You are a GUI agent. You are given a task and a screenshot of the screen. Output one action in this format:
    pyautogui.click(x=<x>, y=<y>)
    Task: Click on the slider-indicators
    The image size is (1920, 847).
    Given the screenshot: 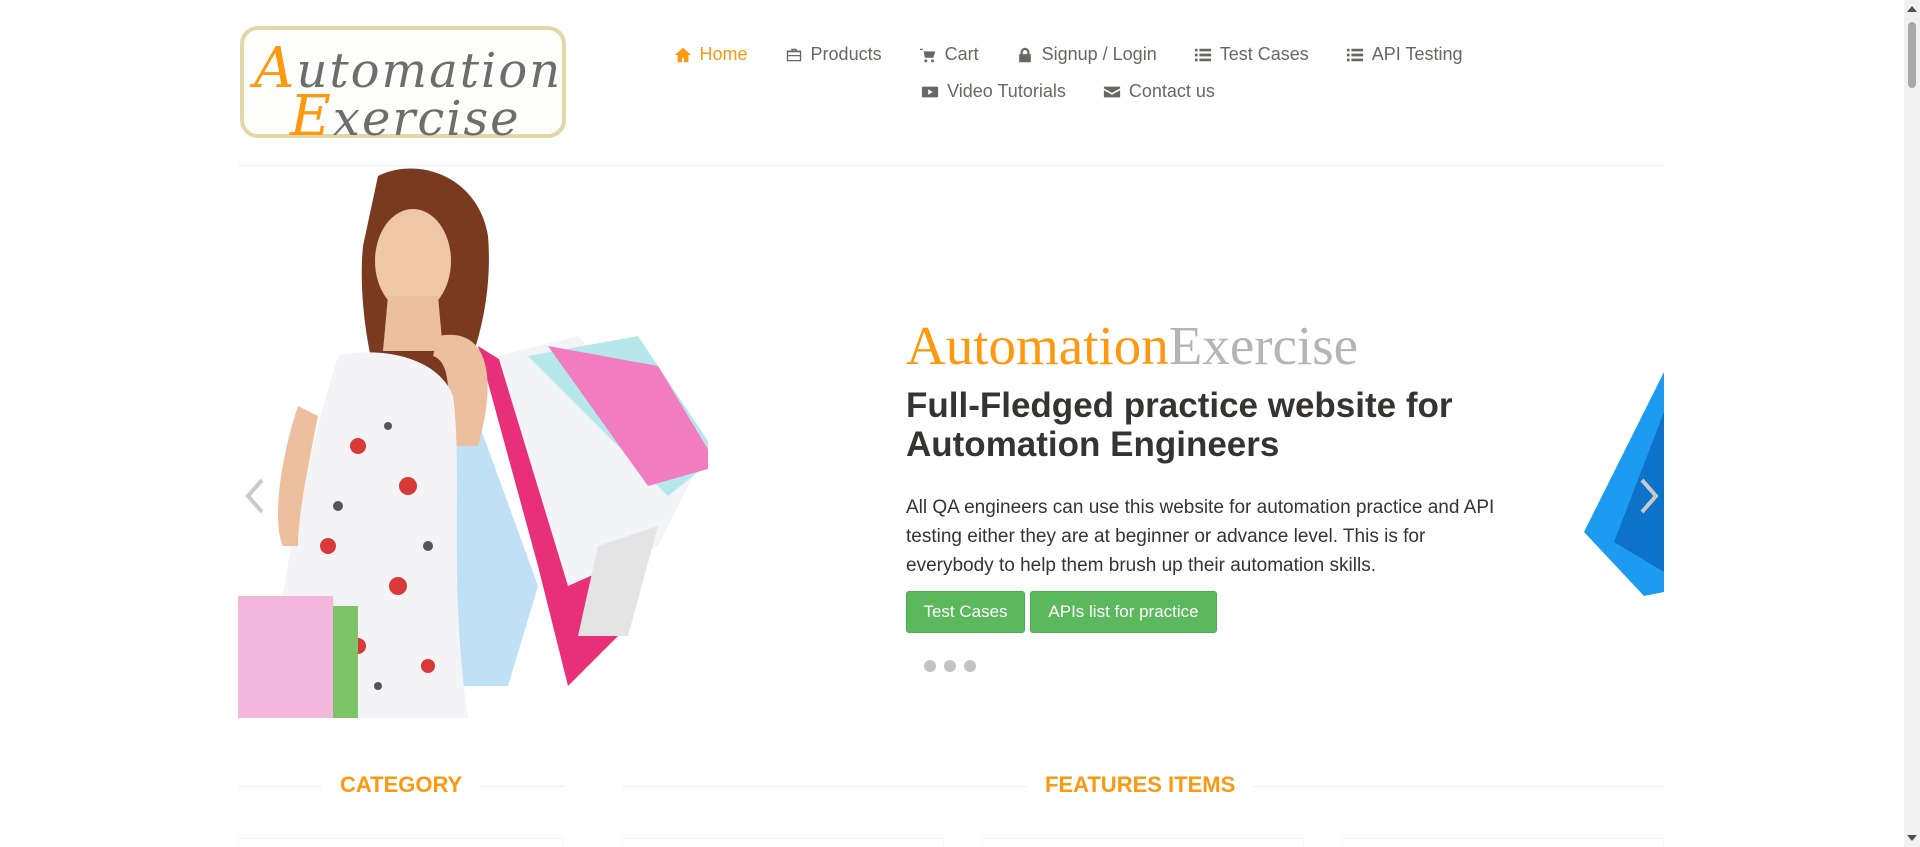 What is the action you would take?
    pyautogui.click(x=950, y=666)
    